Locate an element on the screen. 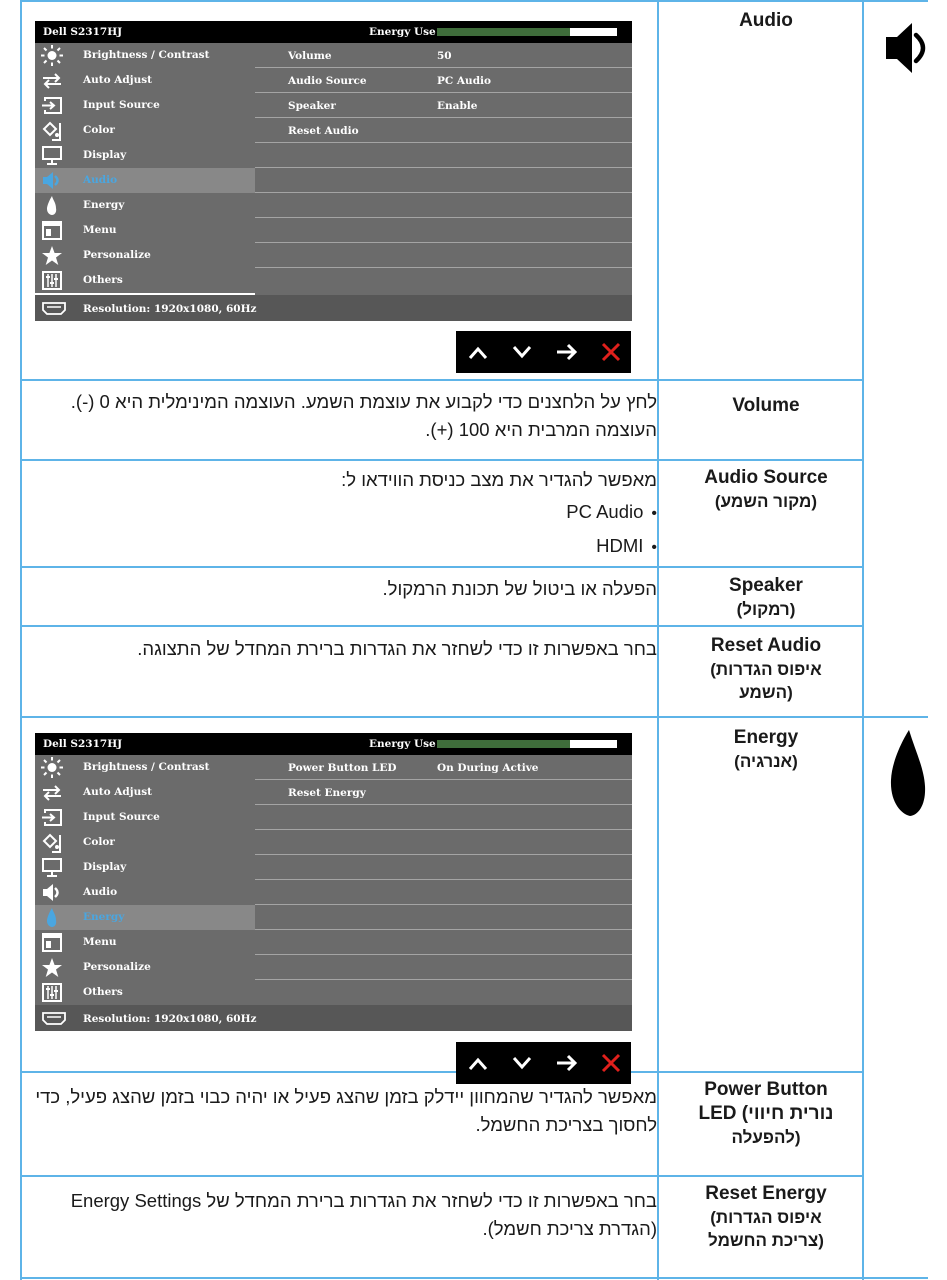  menu-item-label: Brightness / Contrast is located at coordinates (146, 55).